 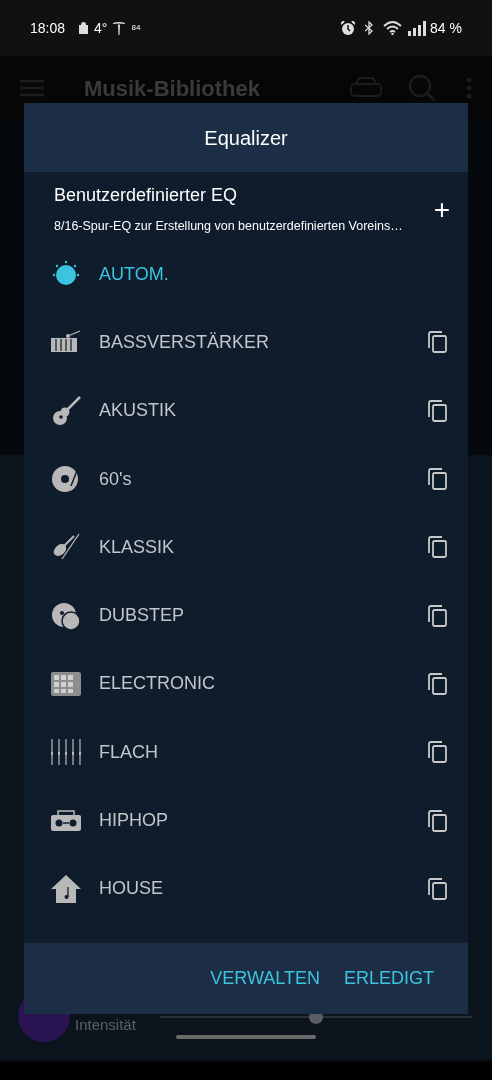 What do you see at coordinates (48, 28) in the screenshot?
I see `clock: 18:08` at bounding box center [48, 28].